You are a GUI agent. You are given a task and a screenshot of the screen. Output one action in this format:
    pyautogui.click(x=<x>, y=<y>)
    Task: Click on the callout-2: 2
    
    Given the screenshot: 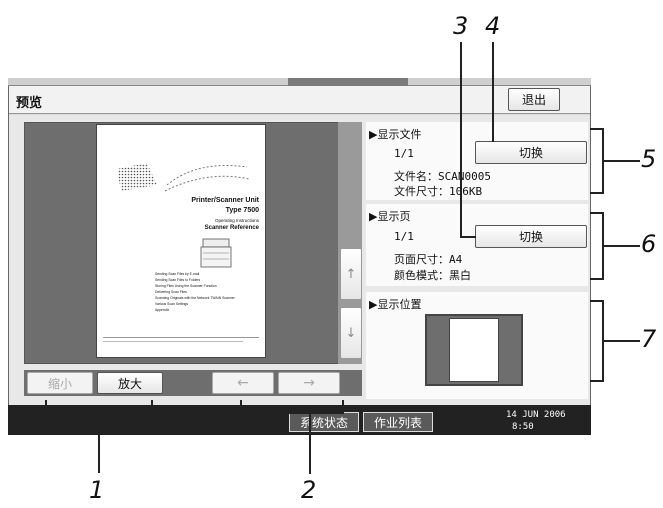 What is the action you would take?
    pyautogui.click(x=309, y=490)
    